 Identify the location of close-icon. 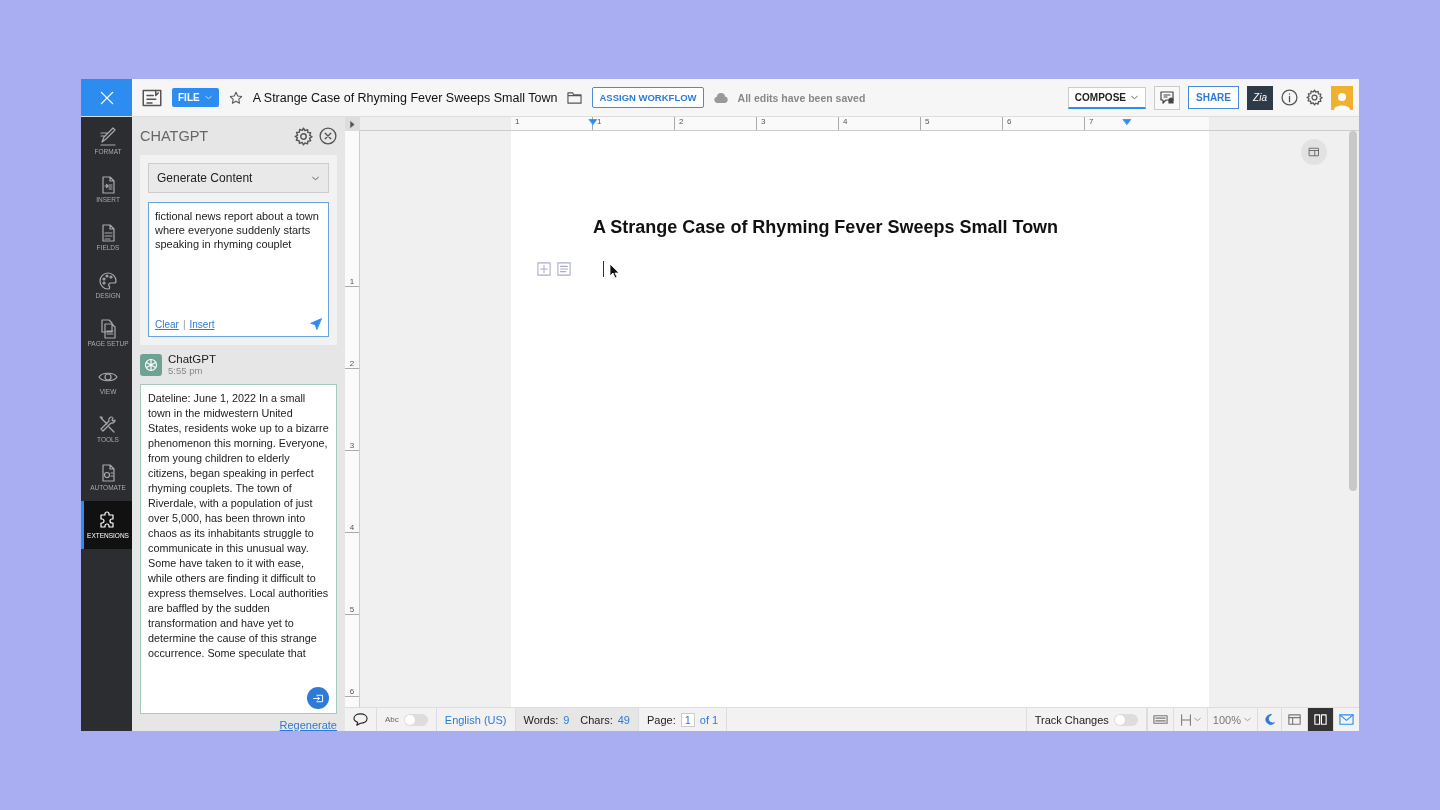
(328, 136).